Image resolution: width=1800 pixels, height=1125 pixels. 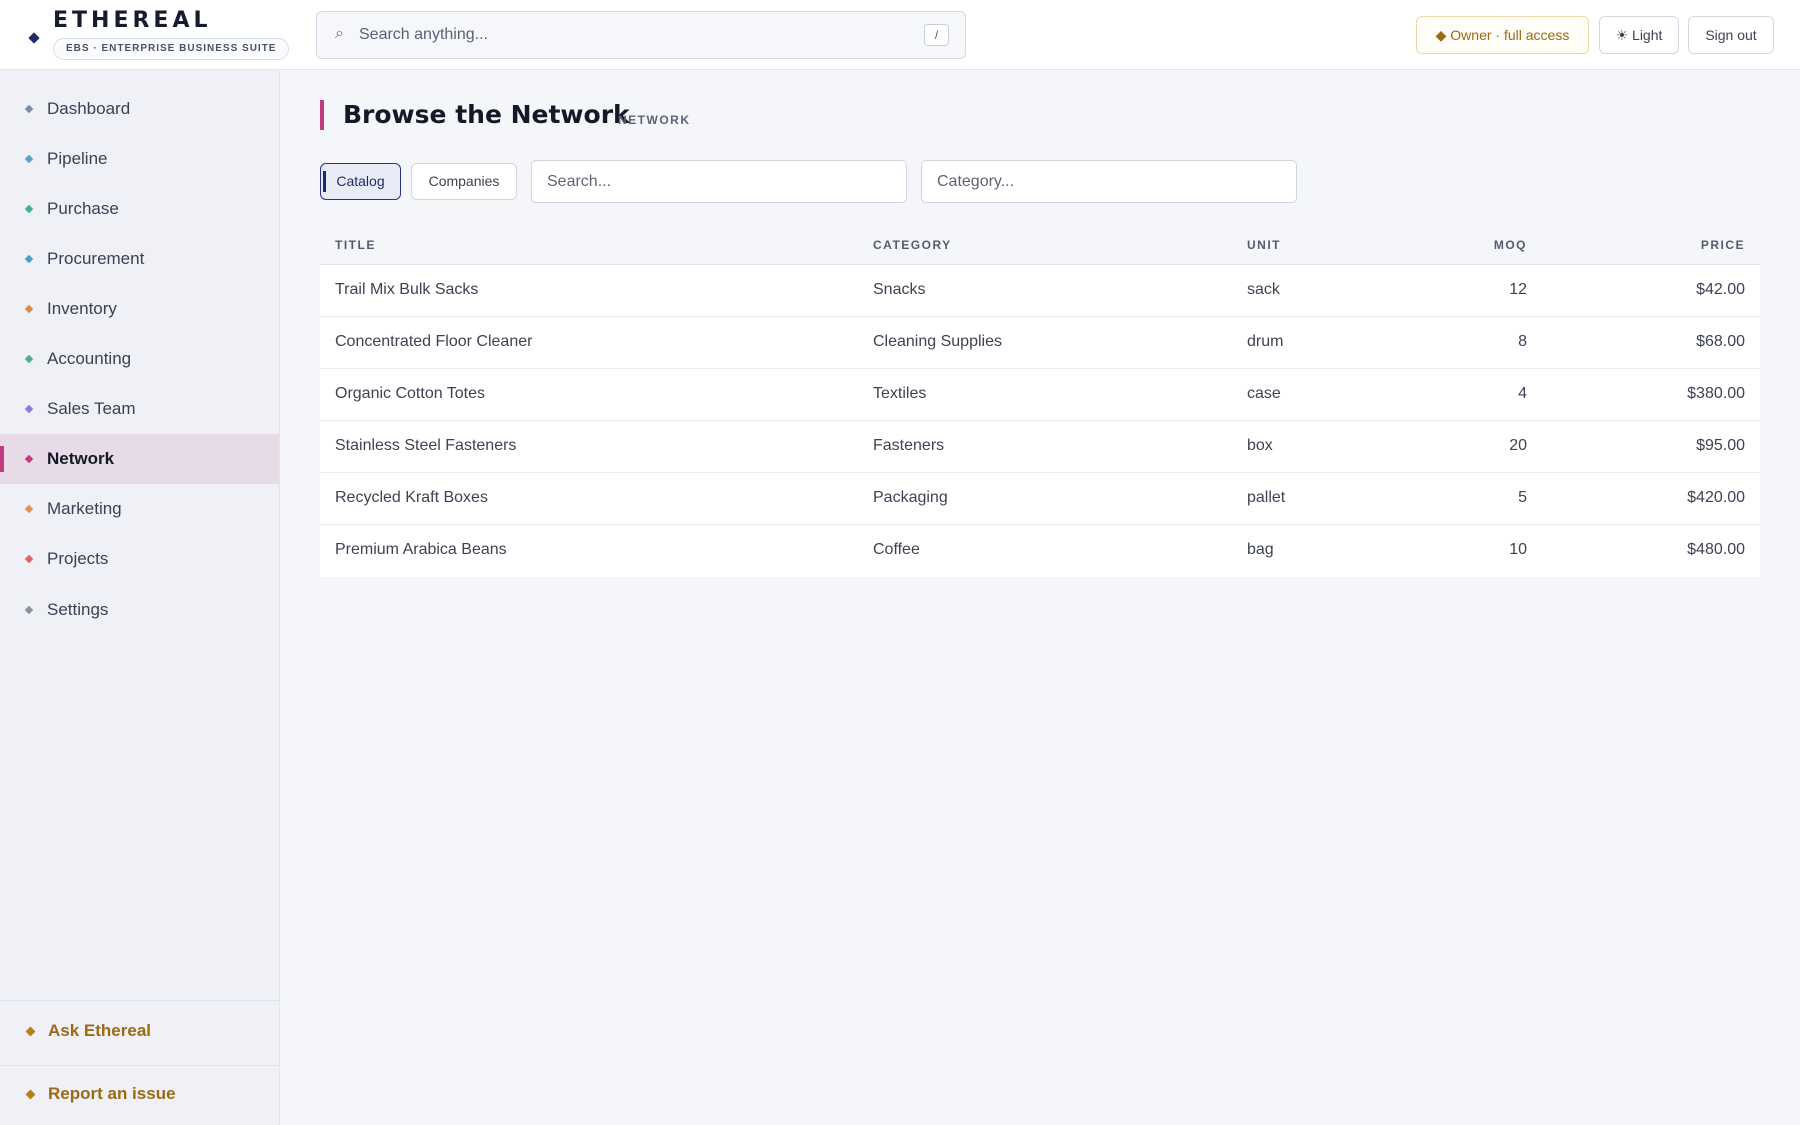 What do you see at coordinates (936, 35) in the screenshot?
I see `search-shortcut-hint: /` at bounding box center [936, 35].